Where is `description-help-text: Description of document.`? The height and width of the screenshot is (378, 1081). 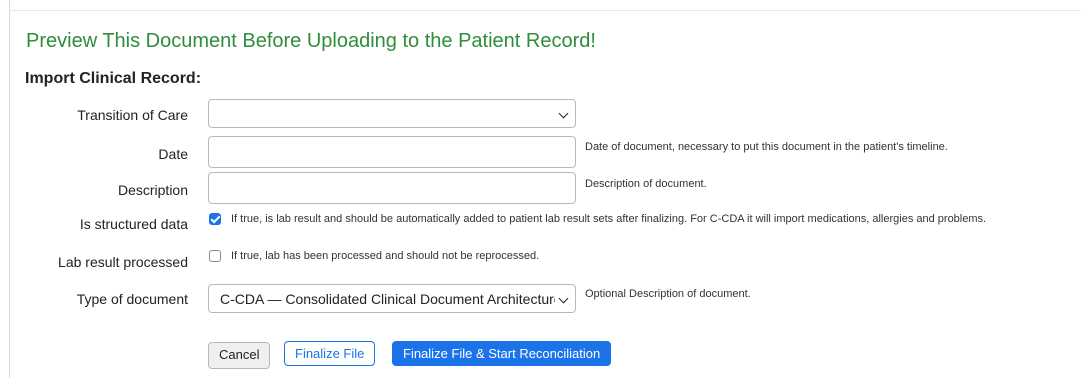 description-help-text: Description of document. is located at coordinates (646, 184).